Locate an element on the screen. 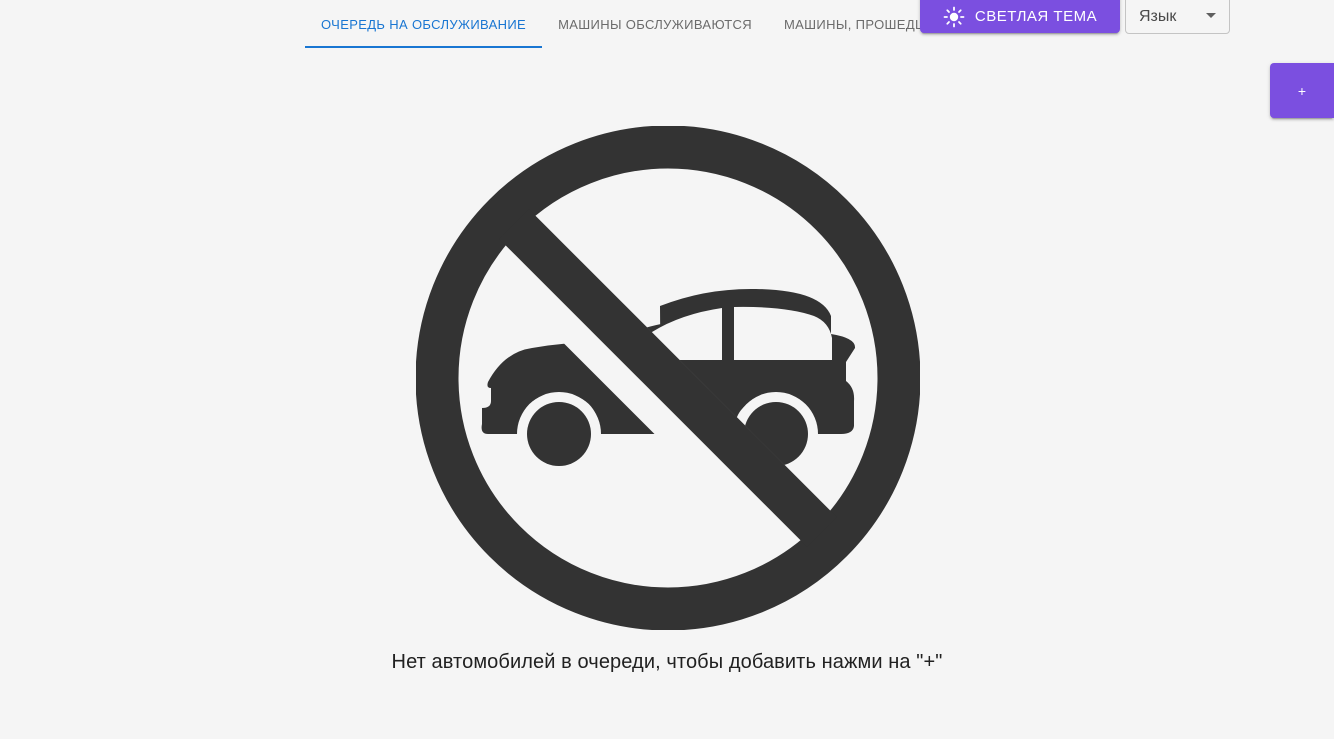  tab-cars-serviced: Машины, прошедшие обслуживание is located at coordinates (844, 24).